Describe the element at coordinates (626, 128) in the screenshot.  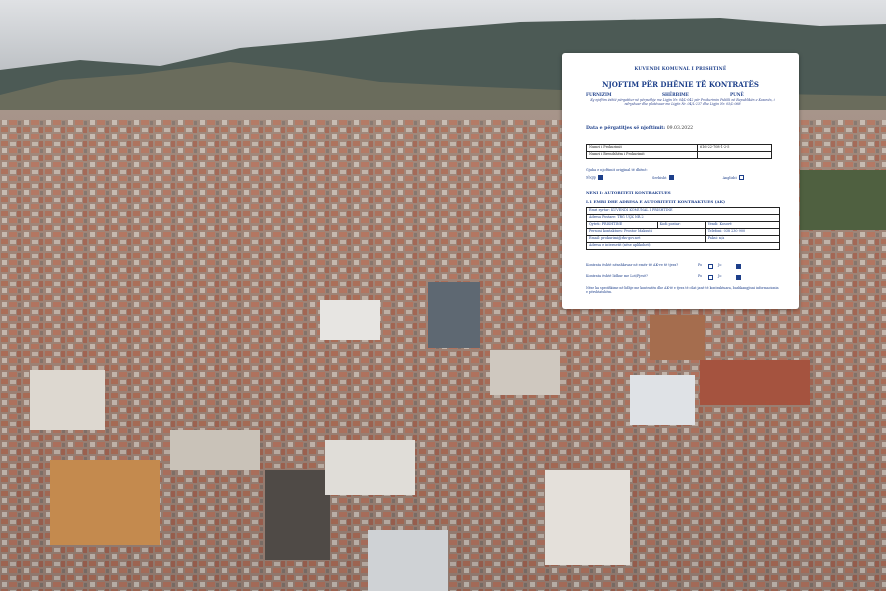
I see `date-label: Data e përgatitjes së njoftimit:` at that location.